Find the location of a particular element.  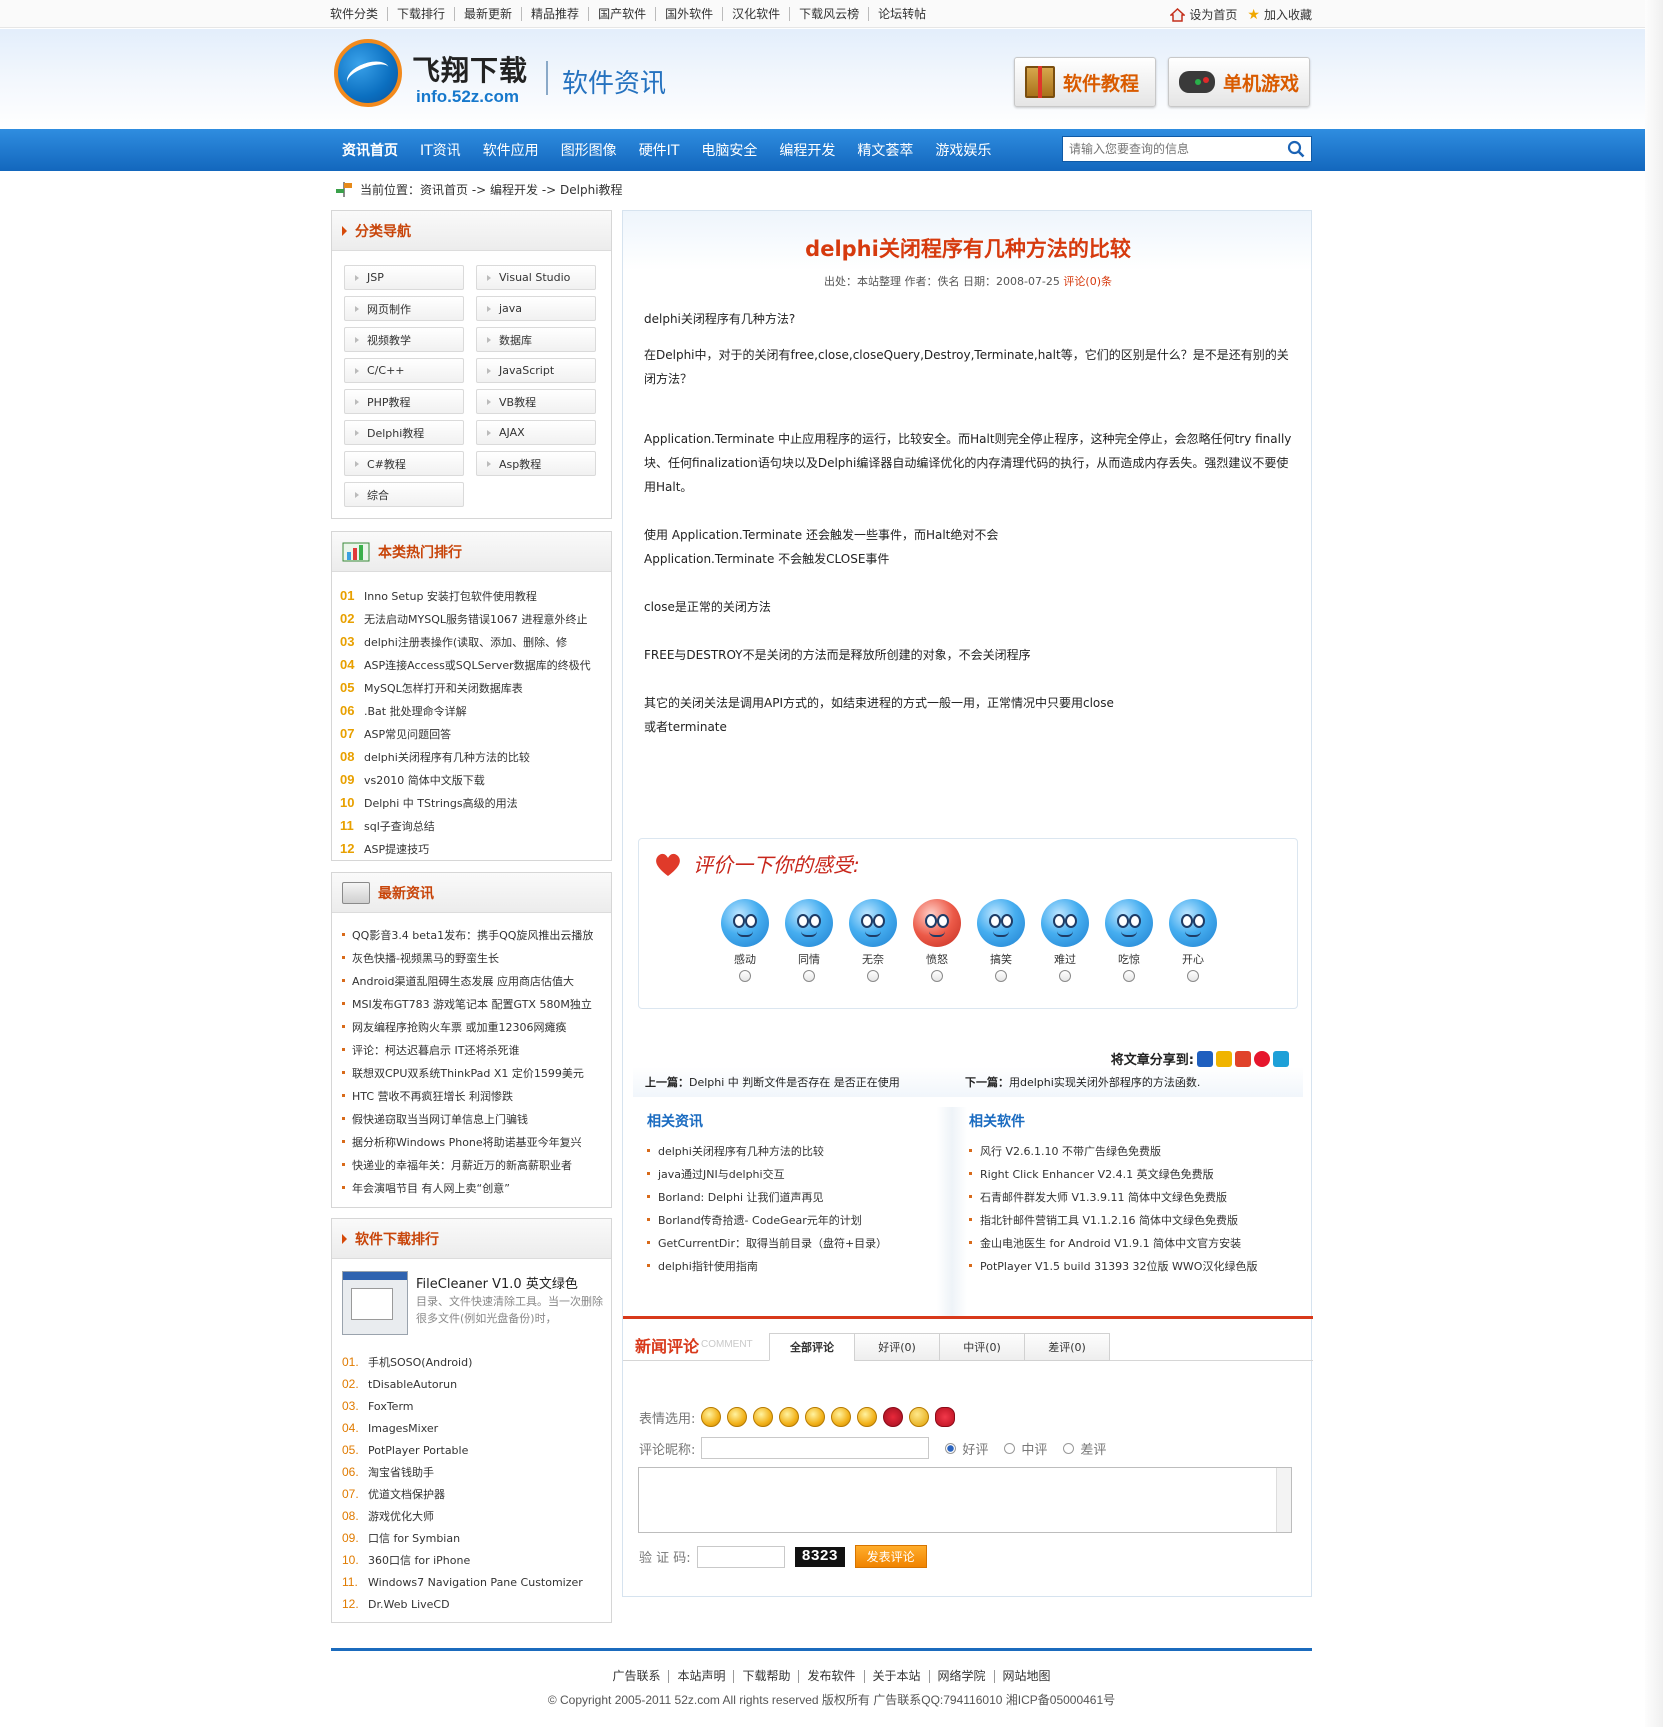

cool-emoji-icon is located at coordinates (737, 1417).